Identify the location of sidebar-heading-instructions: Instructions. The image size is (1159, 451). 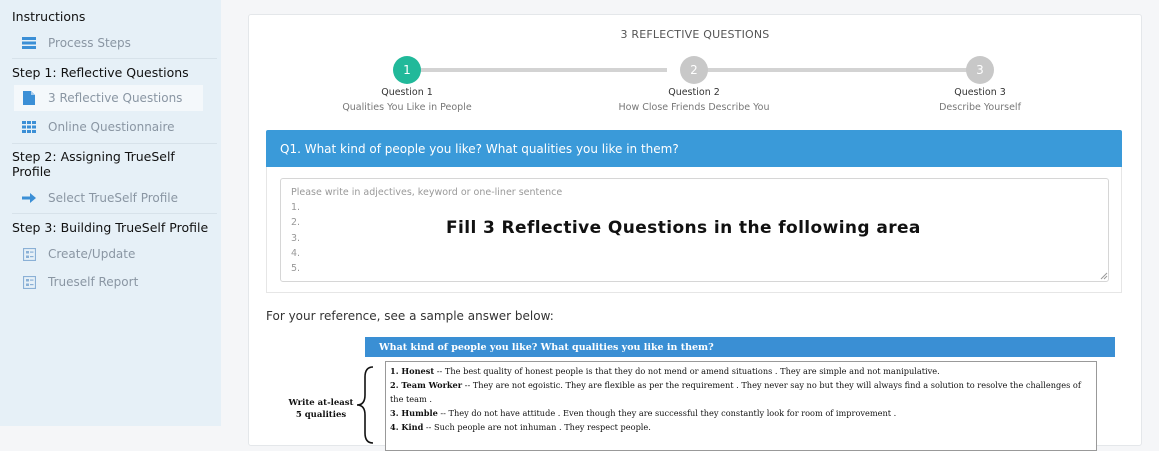
(49, 16).